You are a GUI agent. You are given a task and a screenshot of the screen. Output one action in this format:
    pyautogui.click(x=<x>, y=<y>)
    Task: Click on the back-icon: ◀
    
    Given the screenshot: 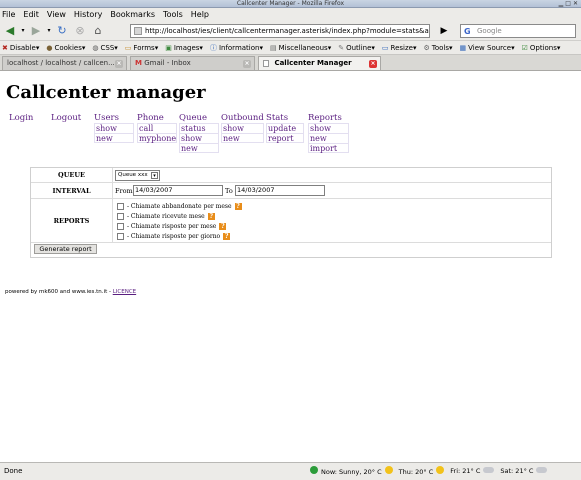 What is the action you would take?
    pyautogui.click(x=10, y=31)
    